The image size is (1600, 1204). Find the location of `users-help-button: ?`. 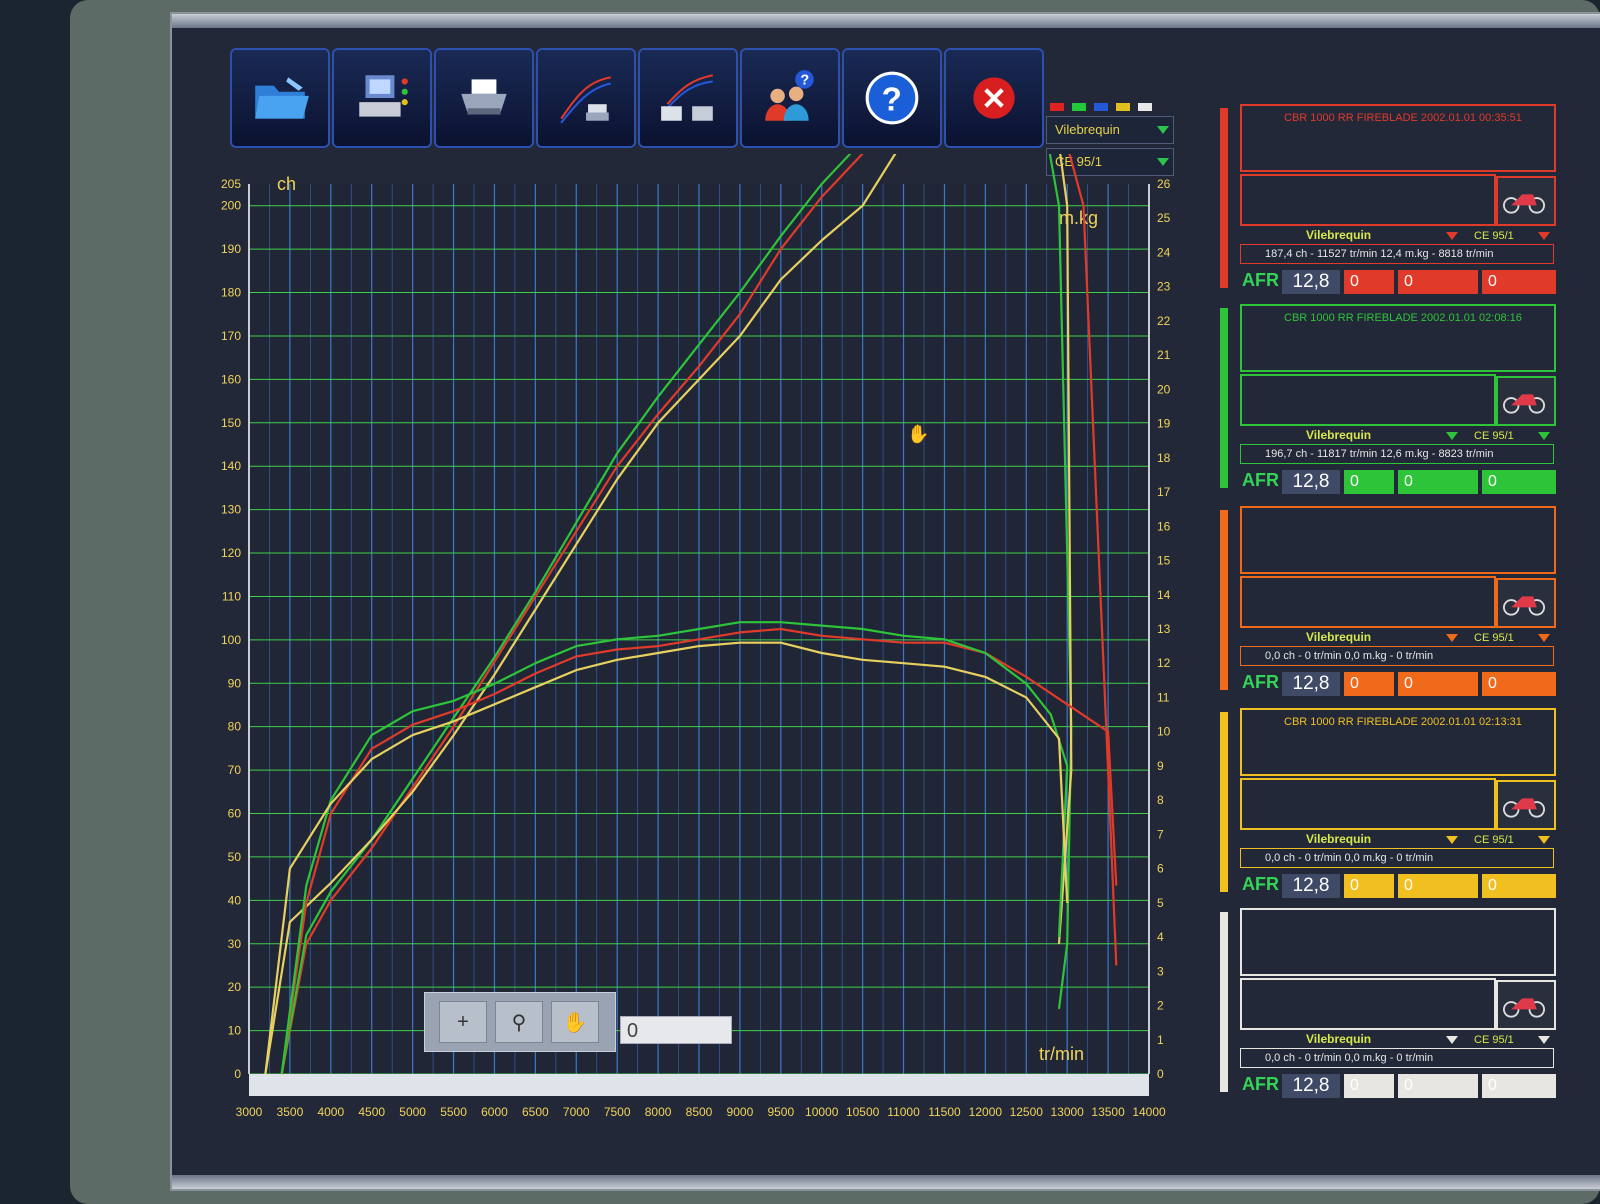

users-help-button: ? is located at coordinates (790, 98).